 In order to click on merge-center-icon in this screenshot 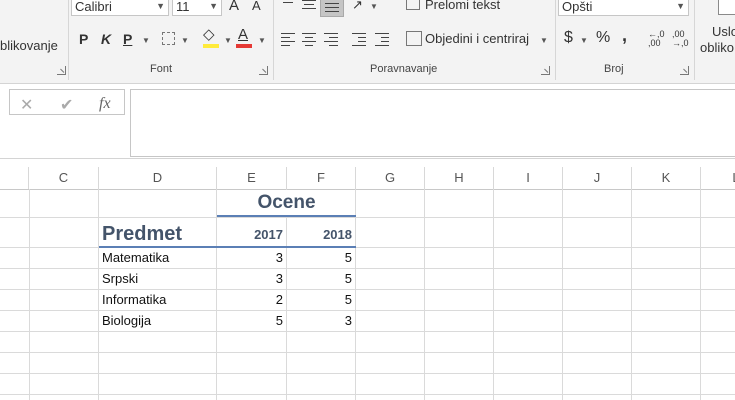, I will do `click(414, 38)`.